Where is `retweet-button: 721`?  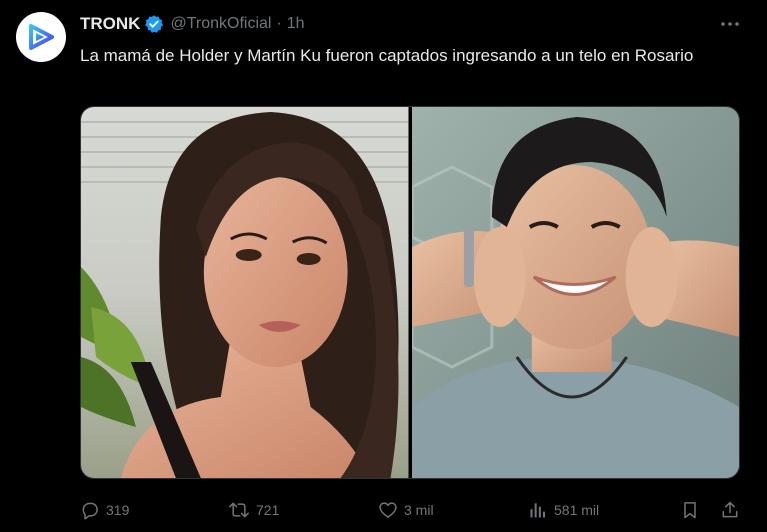 retweet-button: 721 is located at coordinates (253, 510).